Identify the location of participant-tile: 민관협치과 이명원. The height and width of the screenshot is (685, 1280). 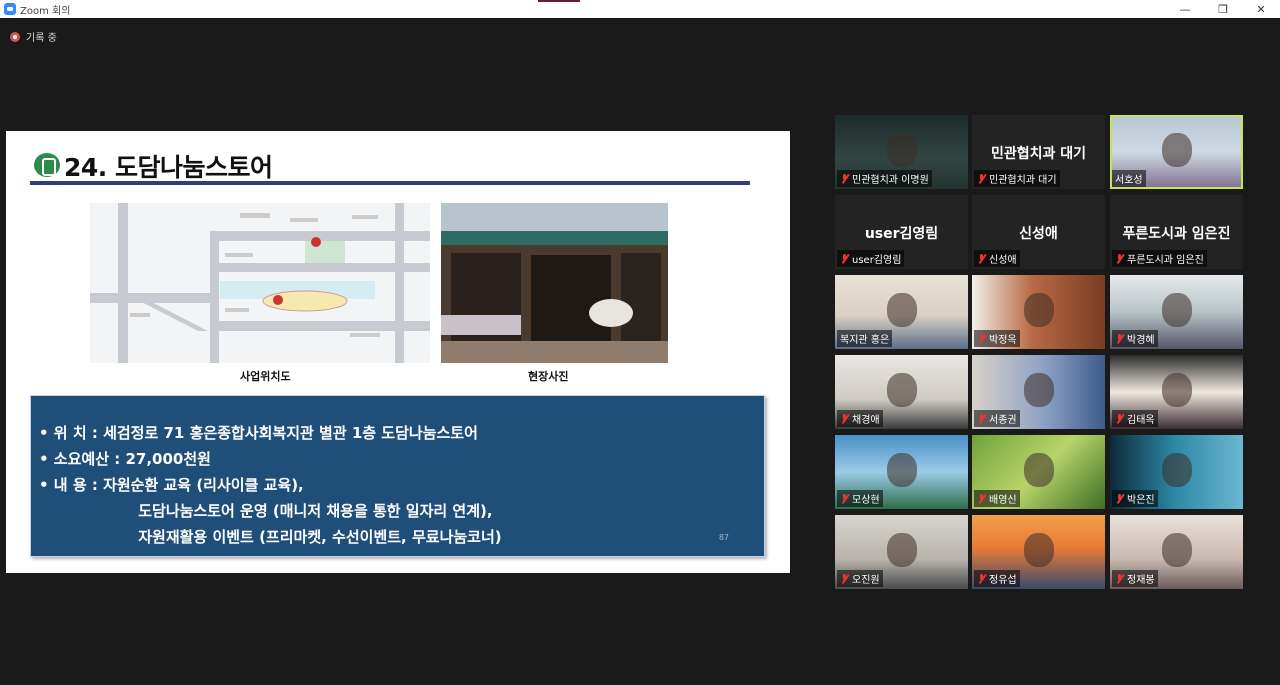
(901, 152).